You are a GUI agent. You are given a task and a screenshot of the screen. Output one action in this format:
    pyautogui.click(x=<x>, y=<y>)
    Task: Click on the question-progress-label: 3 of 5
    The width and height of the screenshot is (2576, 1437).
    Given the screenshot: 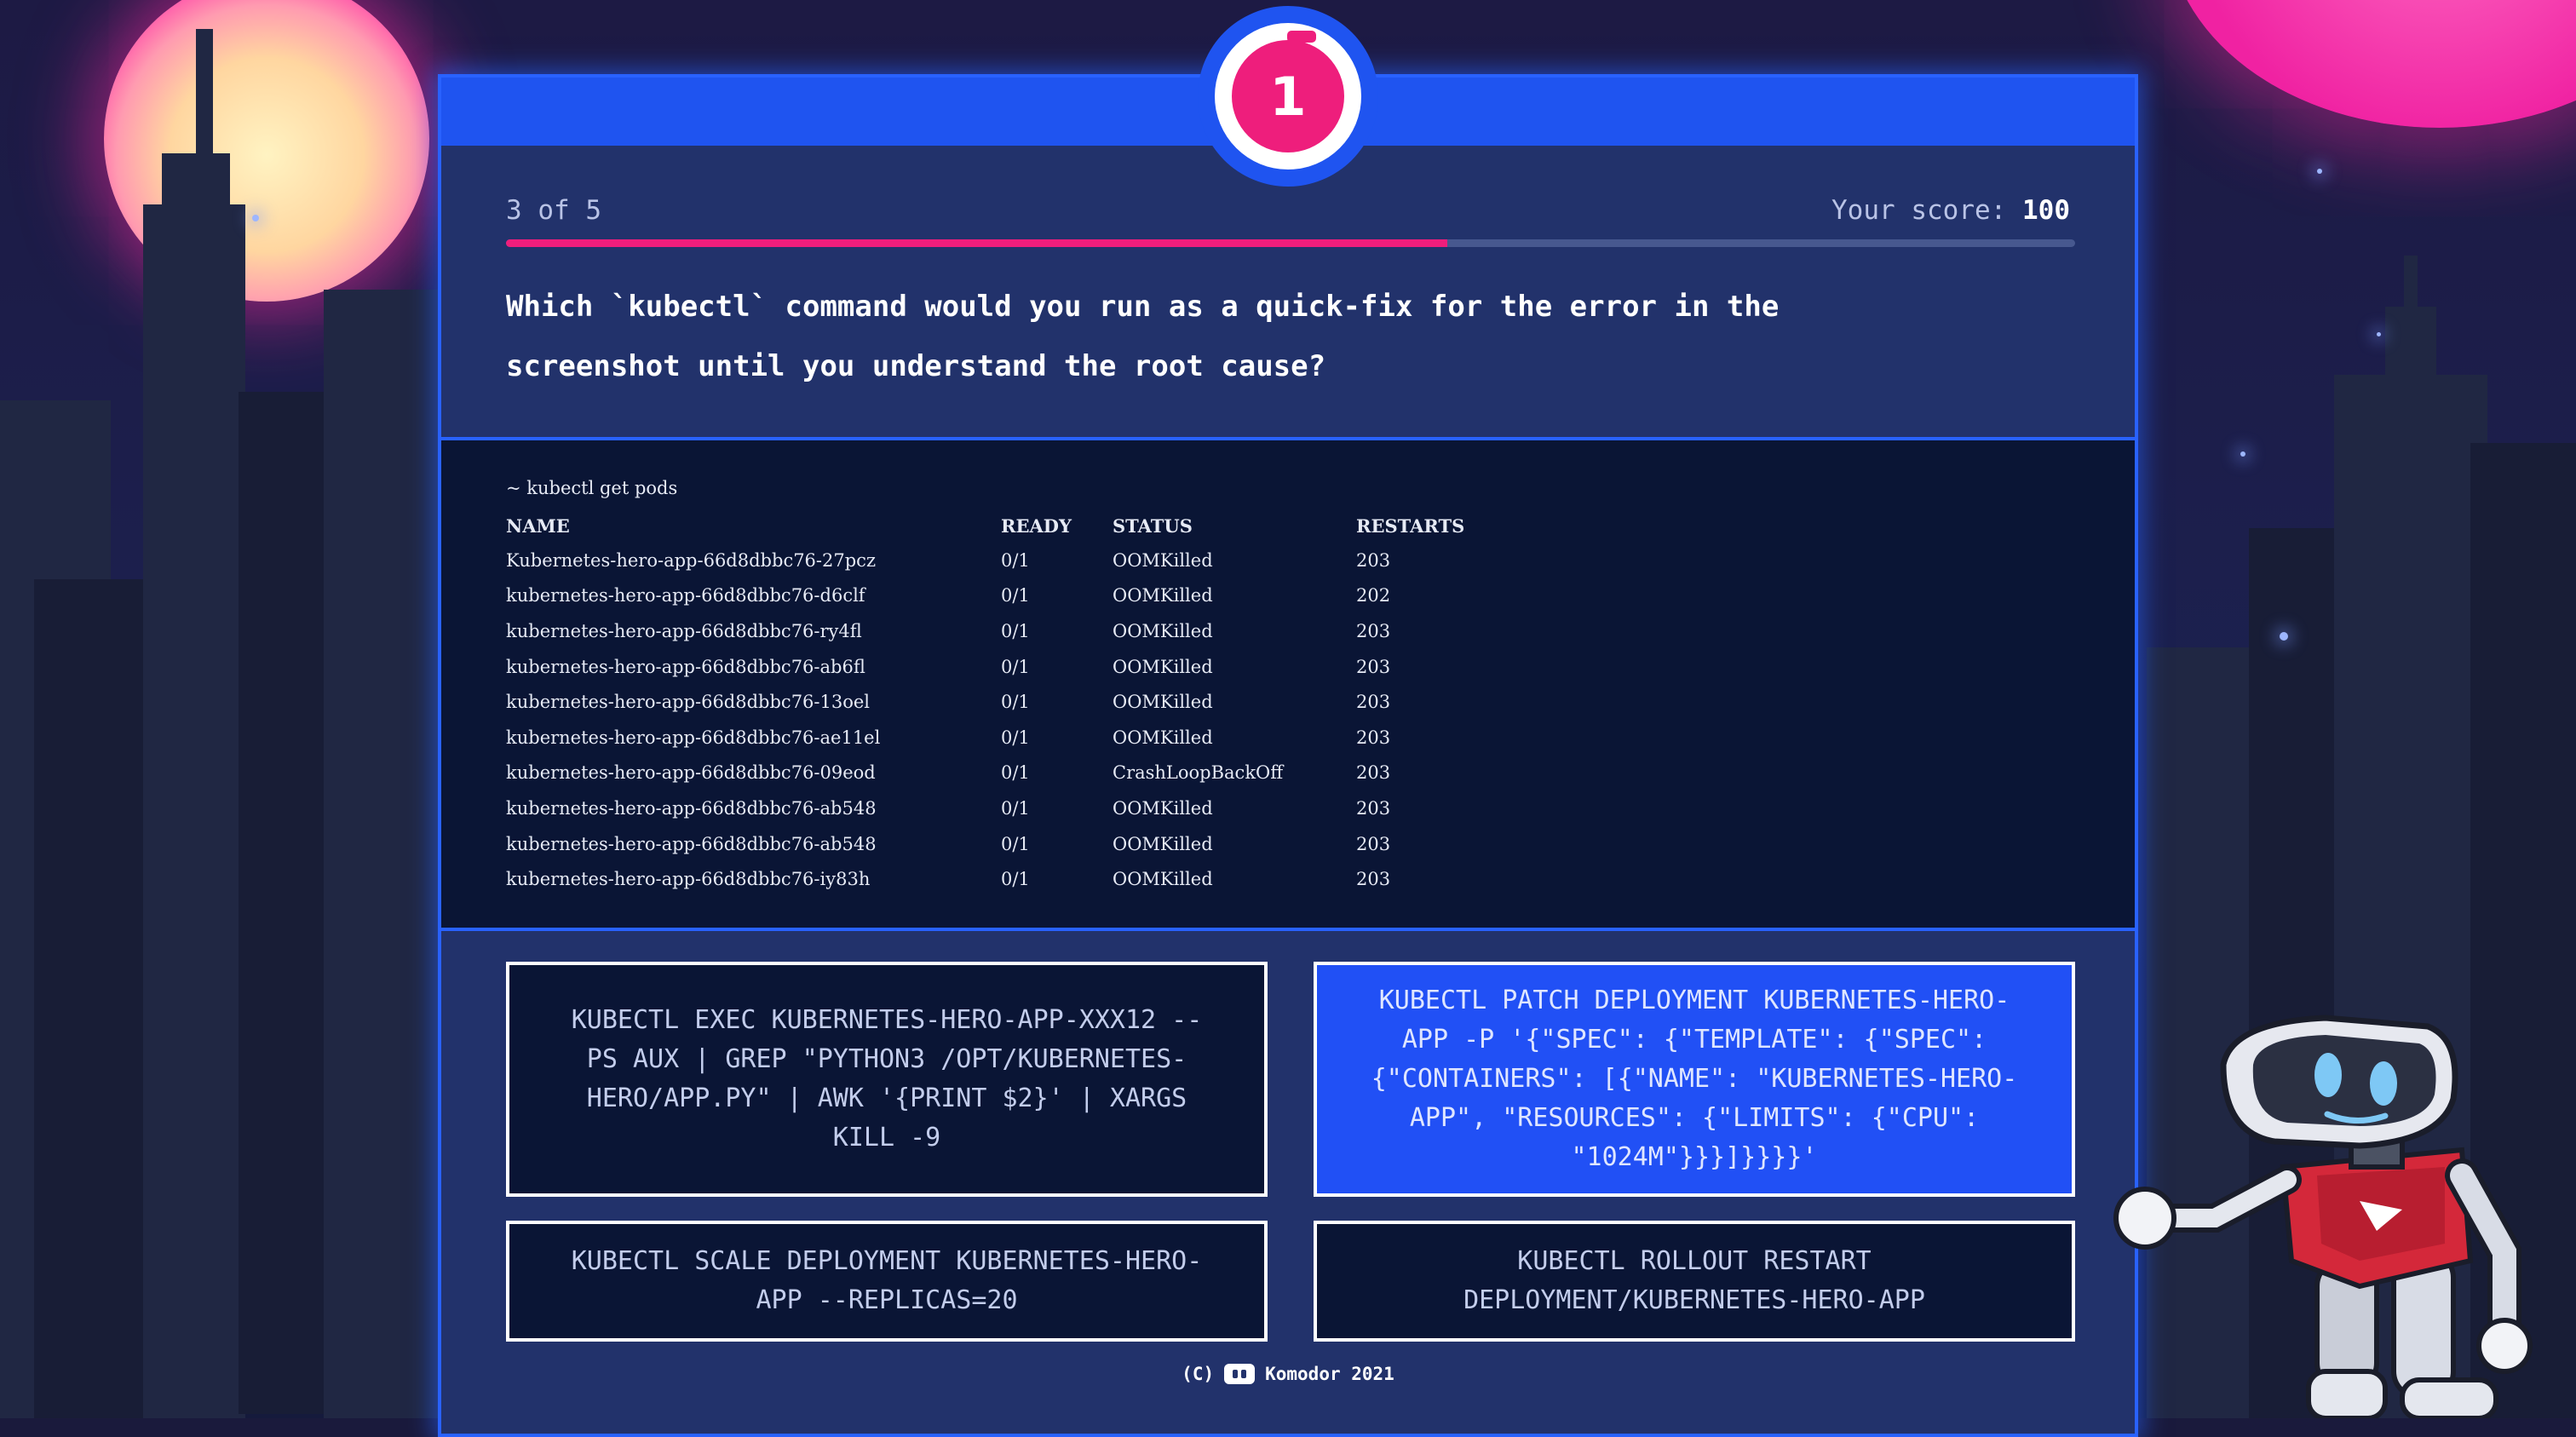 What is the action you would take?
    pyautogui.click(x=554, y=210)
    